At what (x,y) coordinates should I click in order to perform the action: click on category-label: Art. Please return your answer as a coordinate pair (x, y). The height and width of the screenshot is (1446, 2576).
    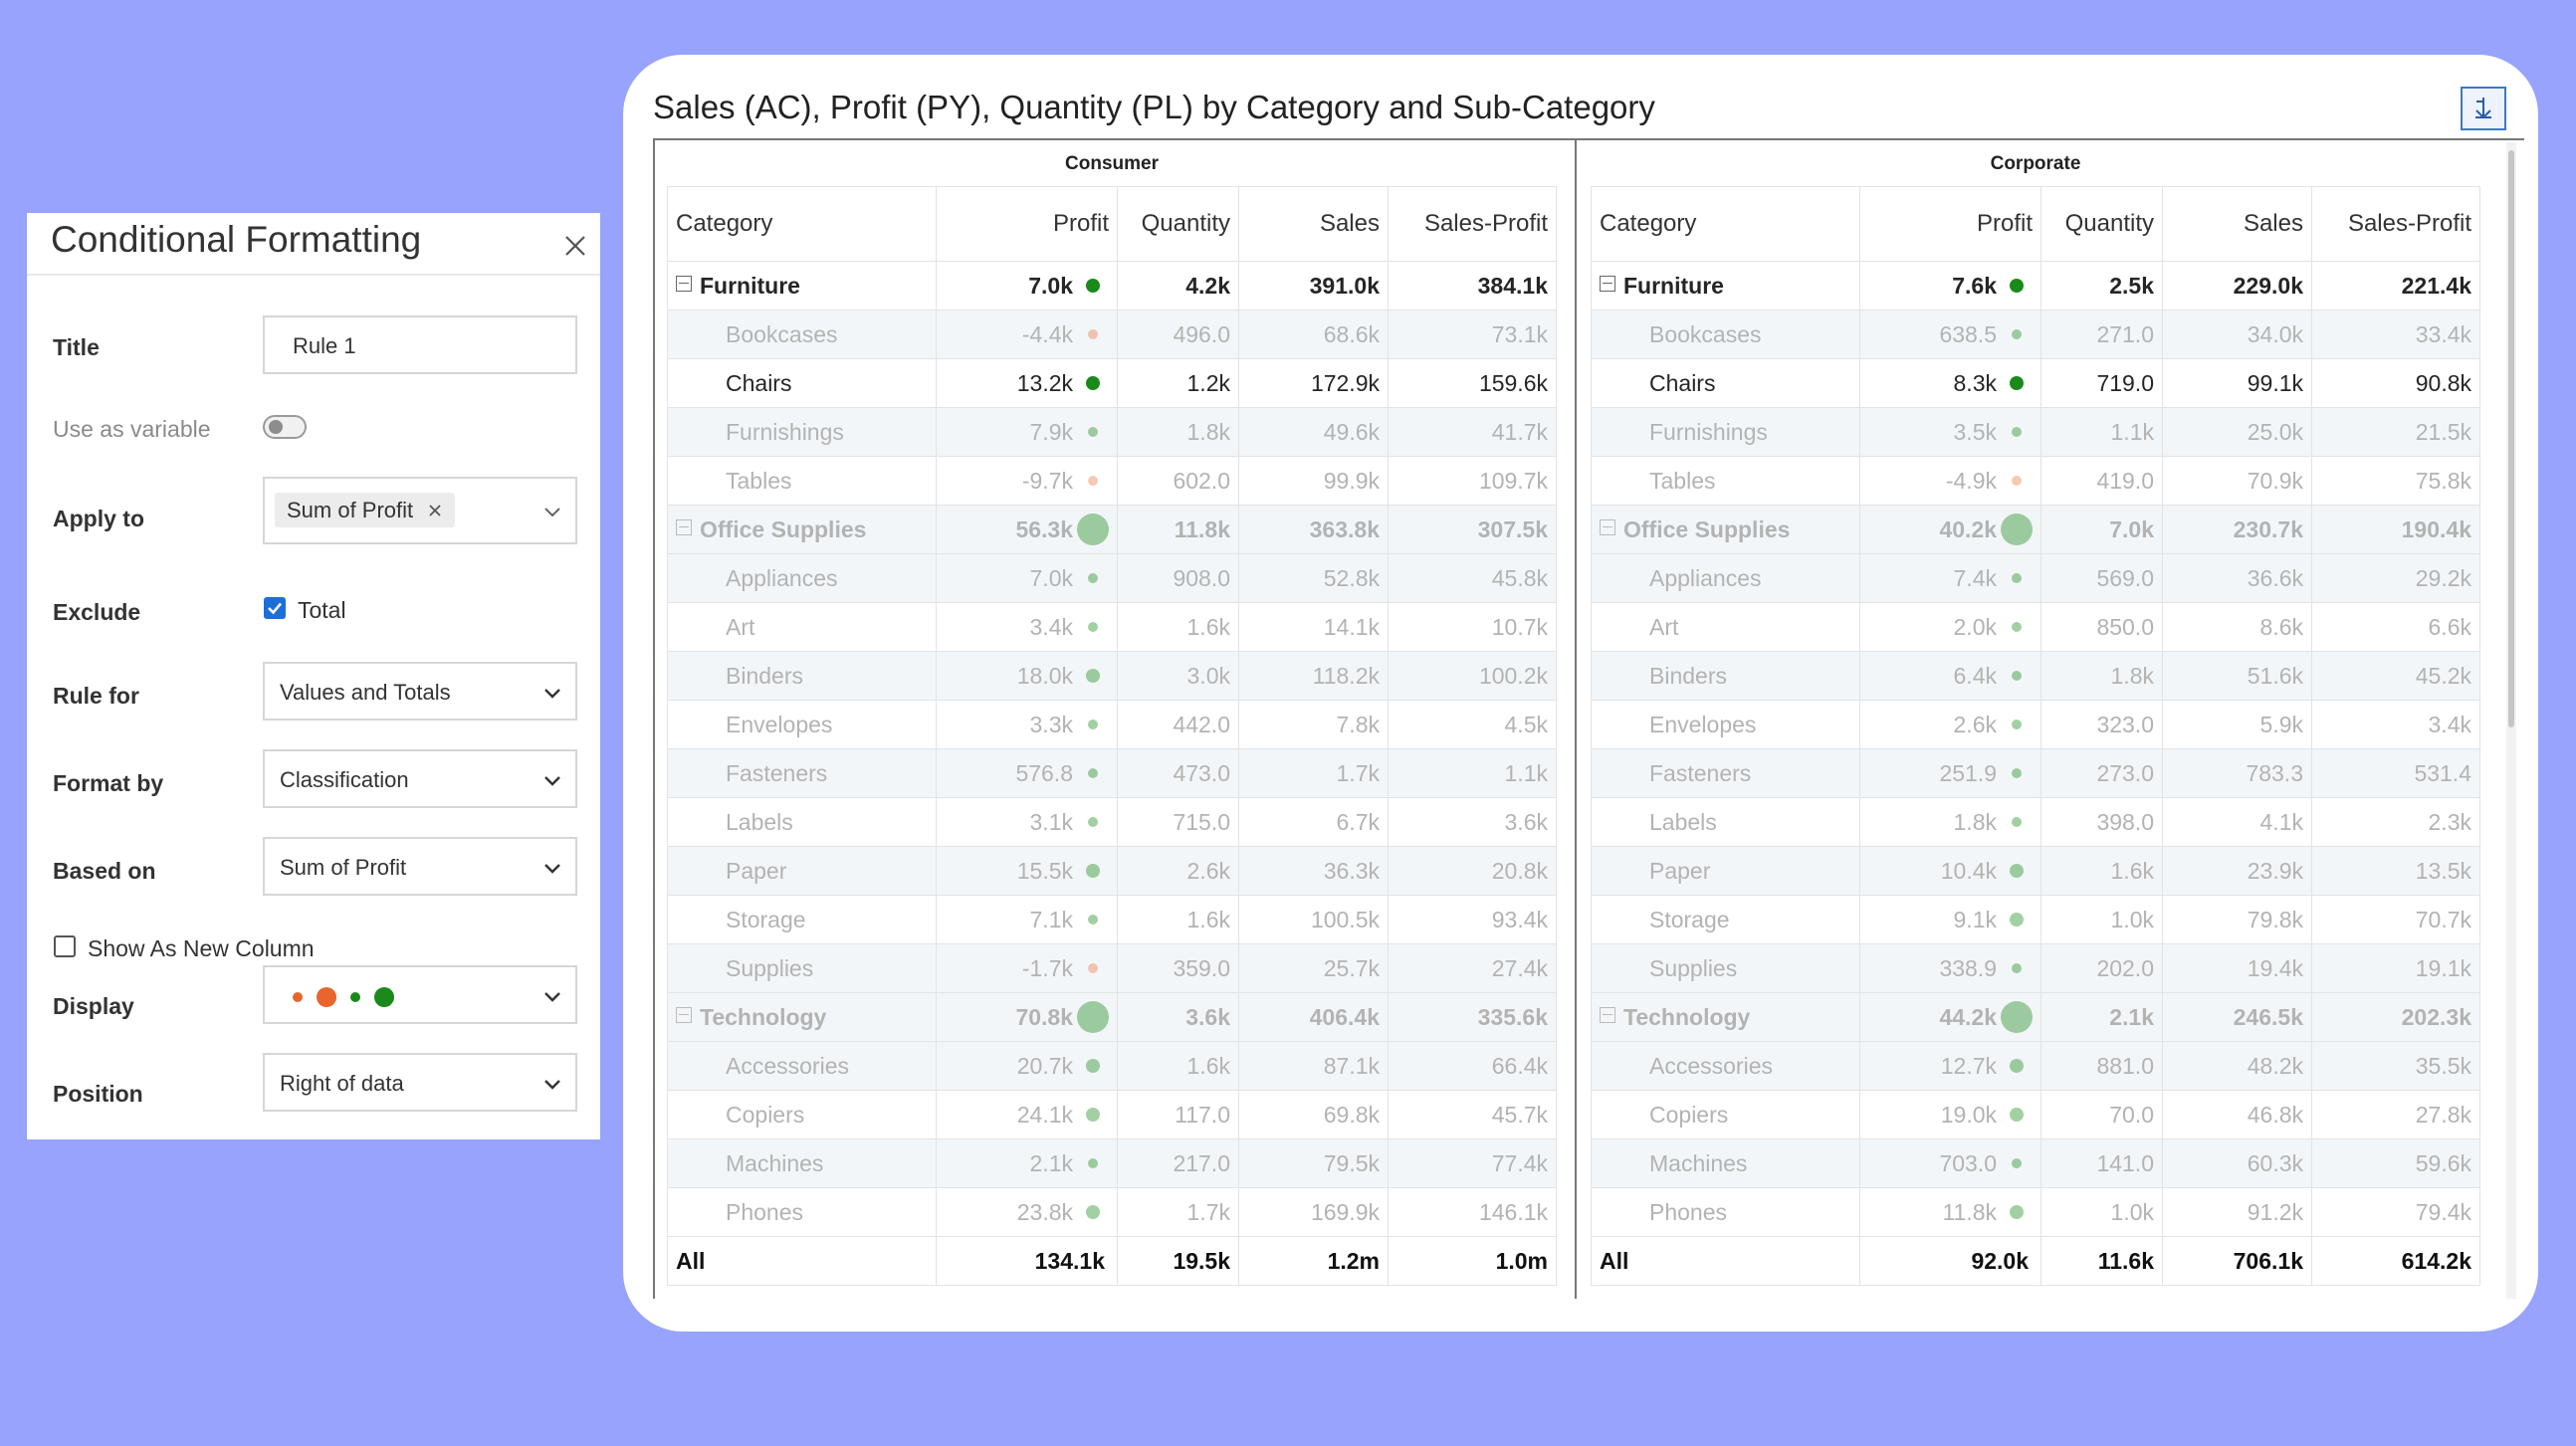
    Looking at the image, I should click on (1664, 626).